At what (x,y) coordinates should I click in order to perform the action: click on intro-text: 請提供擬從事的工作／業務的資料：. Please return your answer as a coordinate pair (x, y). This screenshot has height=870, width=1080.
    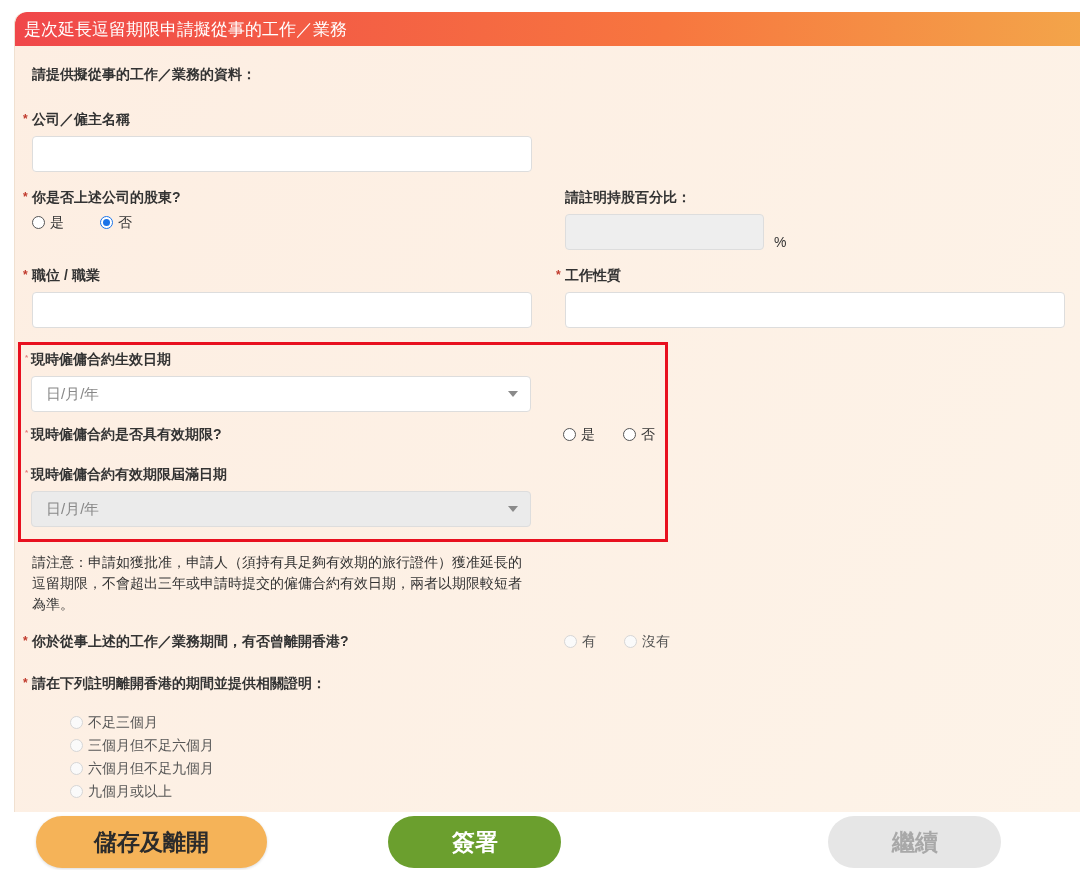
    Looking at the image, I should click on (144, 74).